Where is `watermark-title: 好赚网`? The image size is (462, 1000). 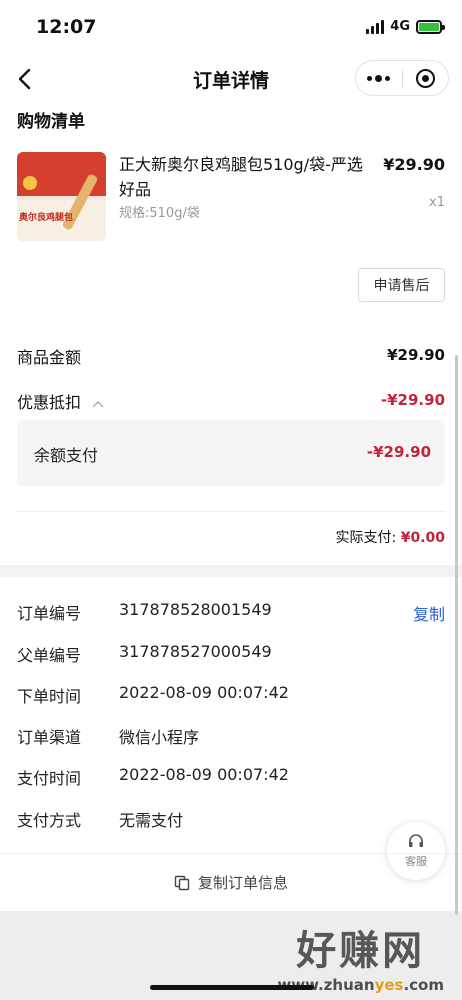
watermark-title: 好赚网 is located at coordinates (361, 951).